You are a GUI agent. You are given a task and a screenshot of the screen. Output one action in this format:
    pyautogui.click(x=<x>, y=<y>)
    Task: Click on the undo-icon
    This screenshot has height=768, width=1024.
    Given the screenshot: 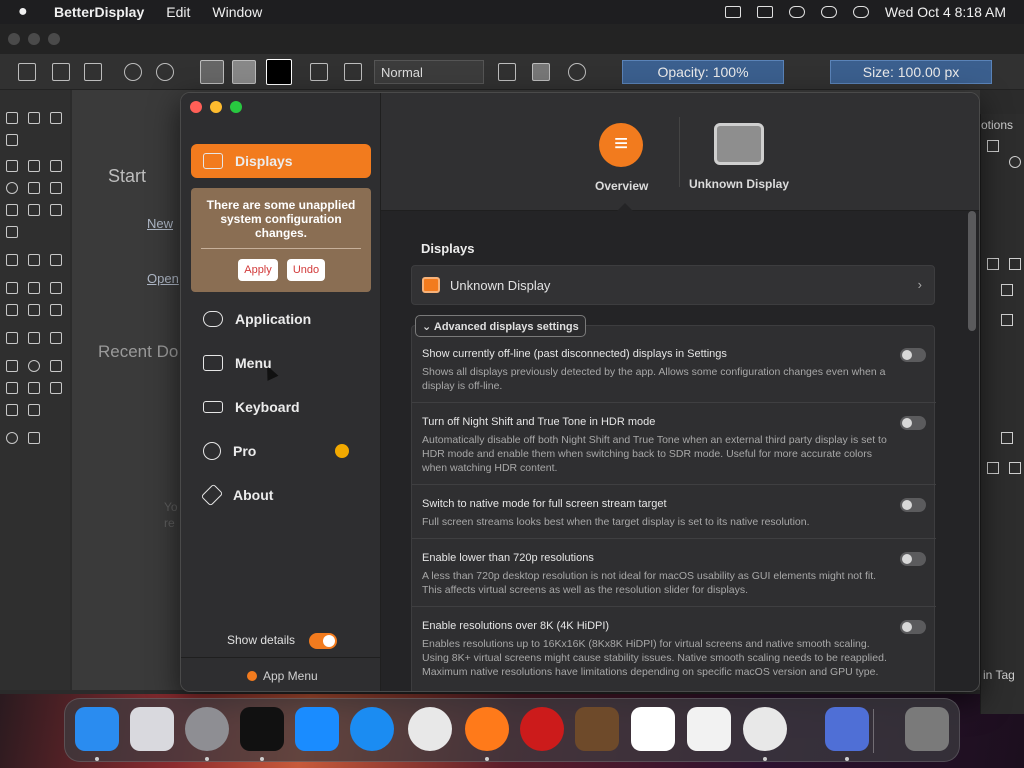 What is the action you would take?
    pyautogui.click(x=133, y=72)
    